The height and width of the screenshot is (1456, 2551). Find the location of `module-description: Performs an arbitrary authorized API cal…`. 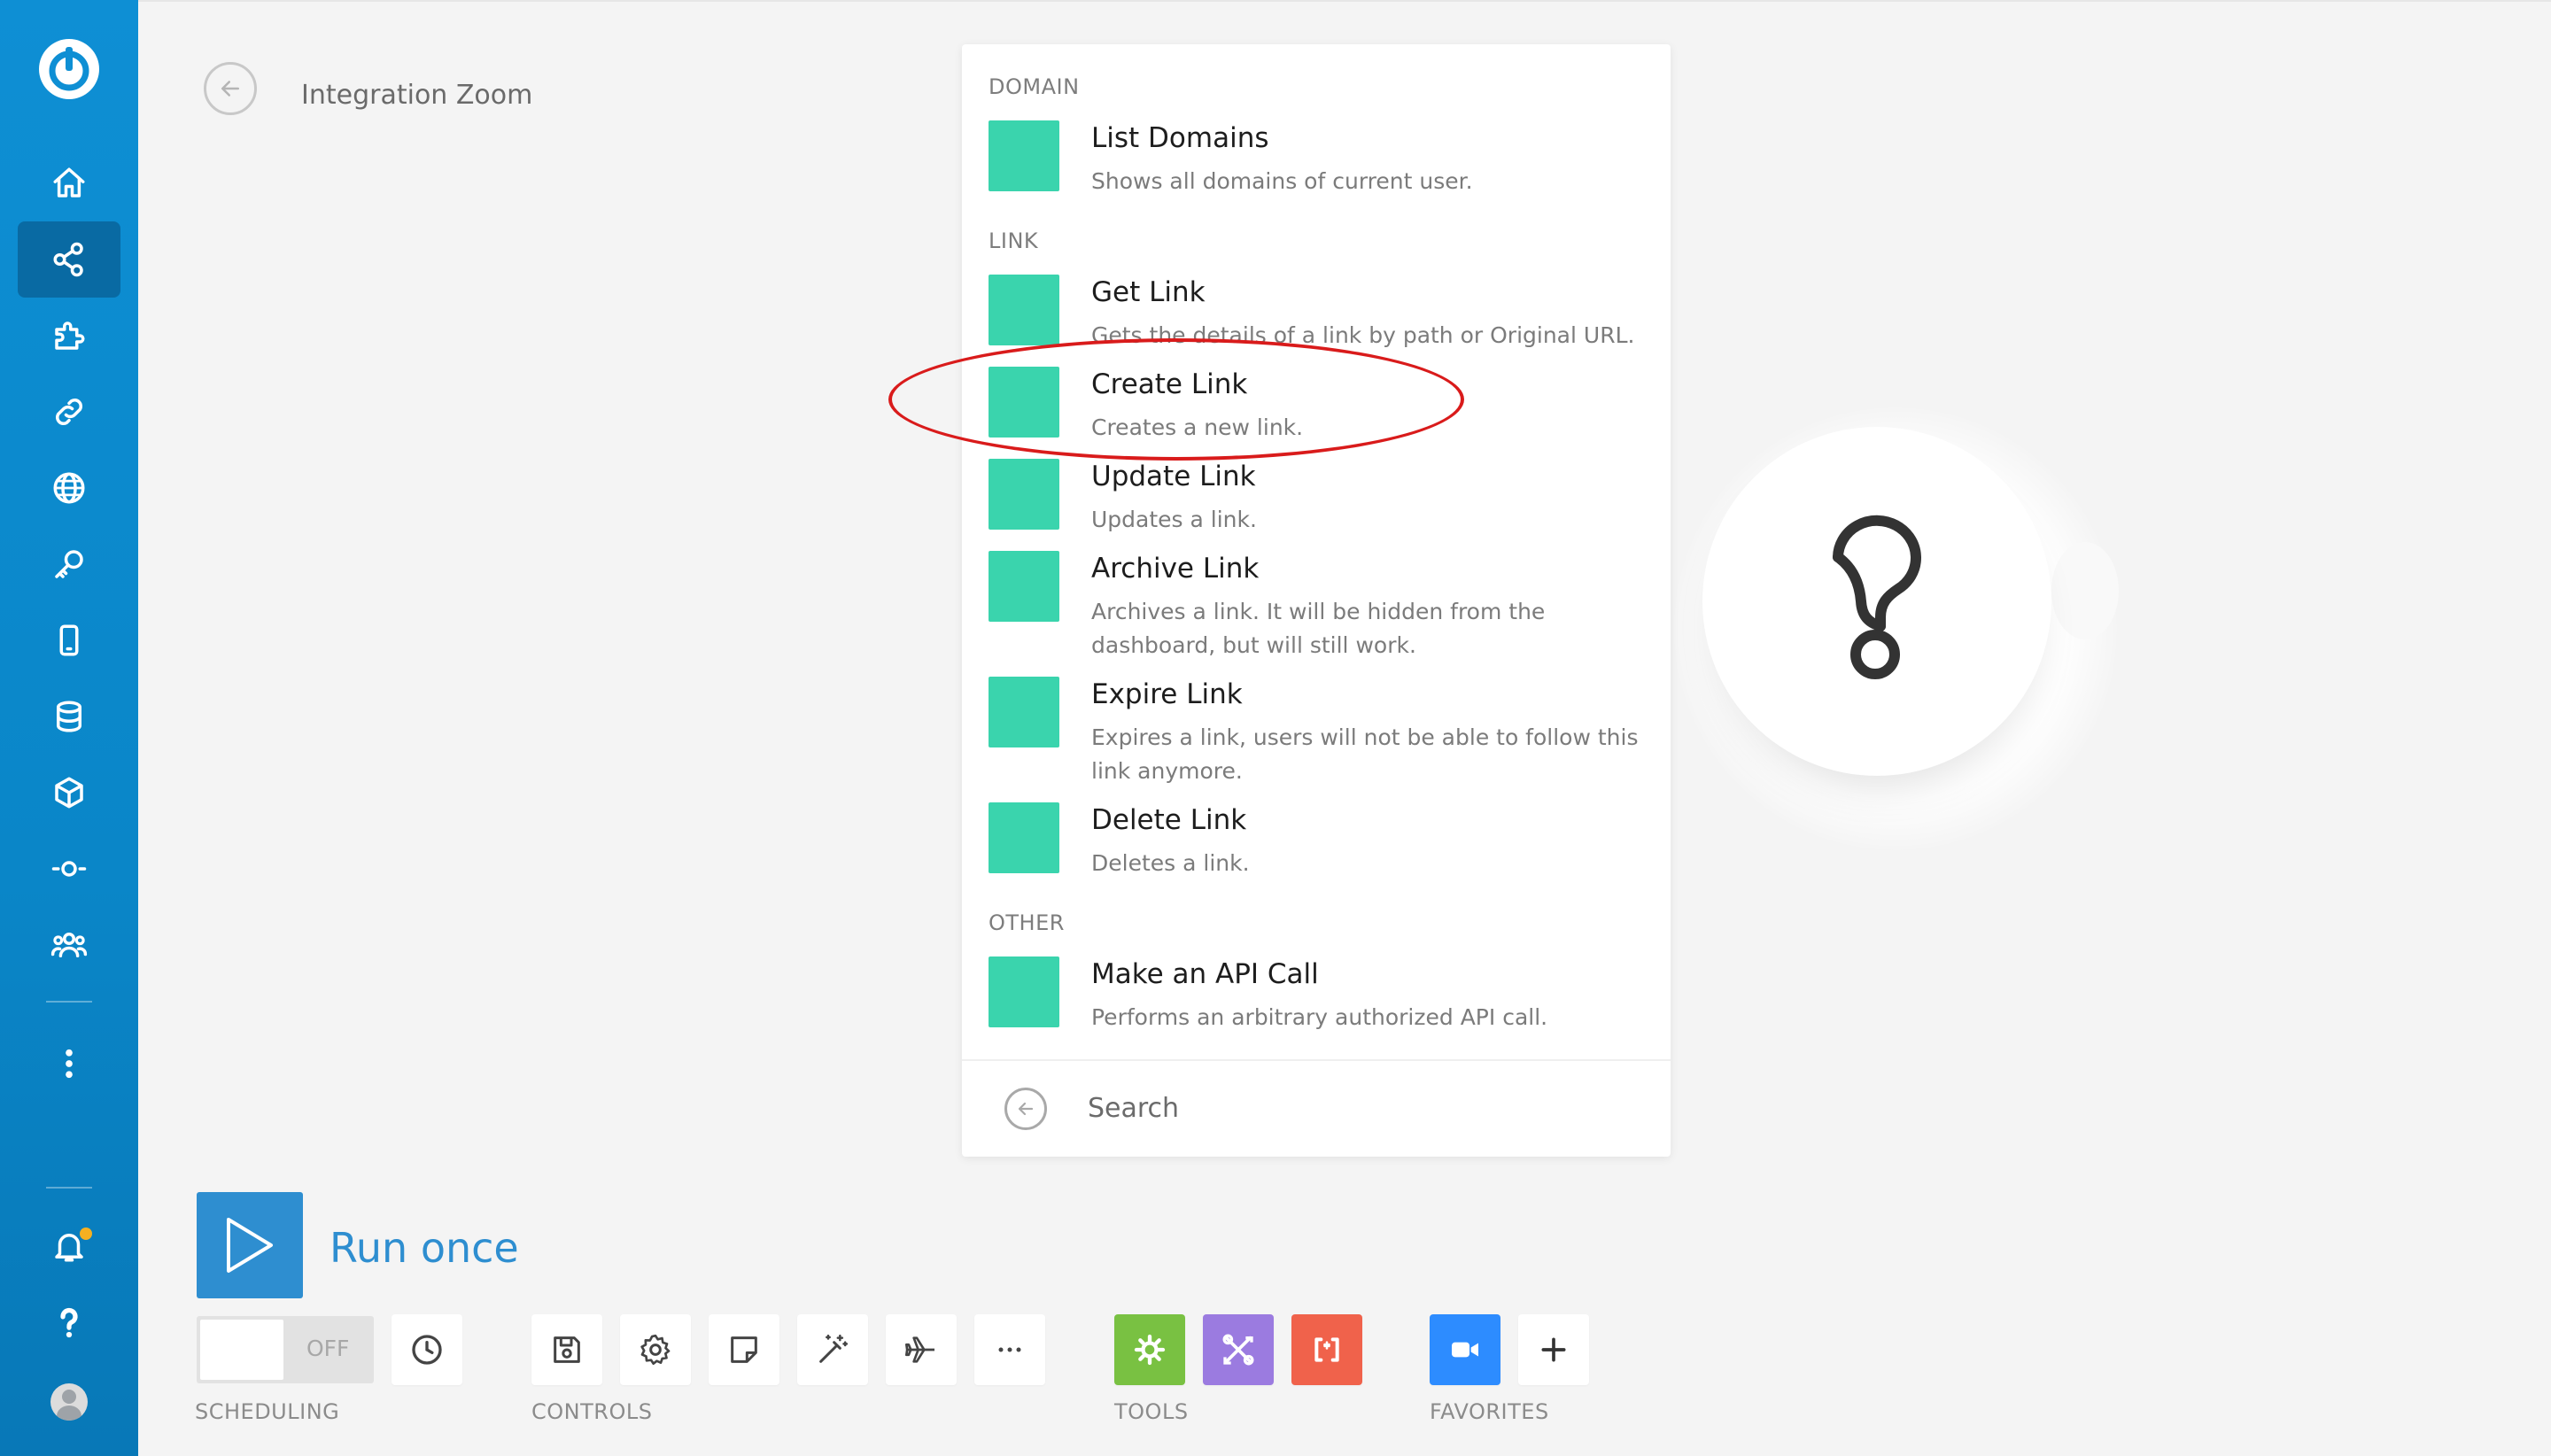

module-description: Performs an arbitrary authorized API cal… is located at coordinates (1319, 1017).